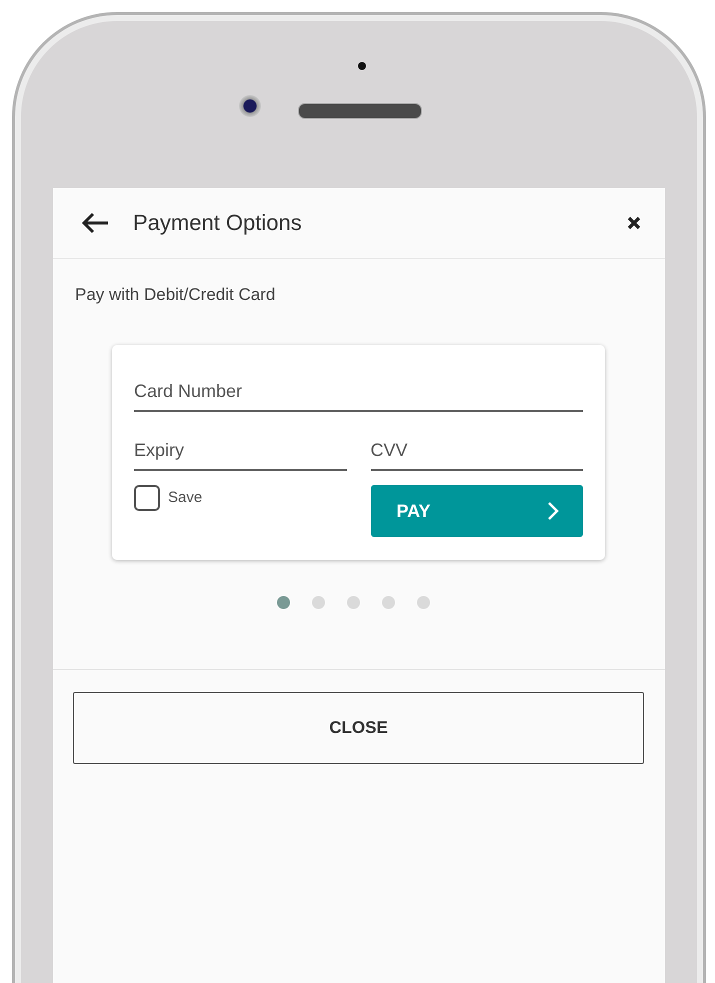  What do you see at coordinates (358, 393) in the screenshot?
I see `card-number-field: Card Number` at bounding box center [358, 393].